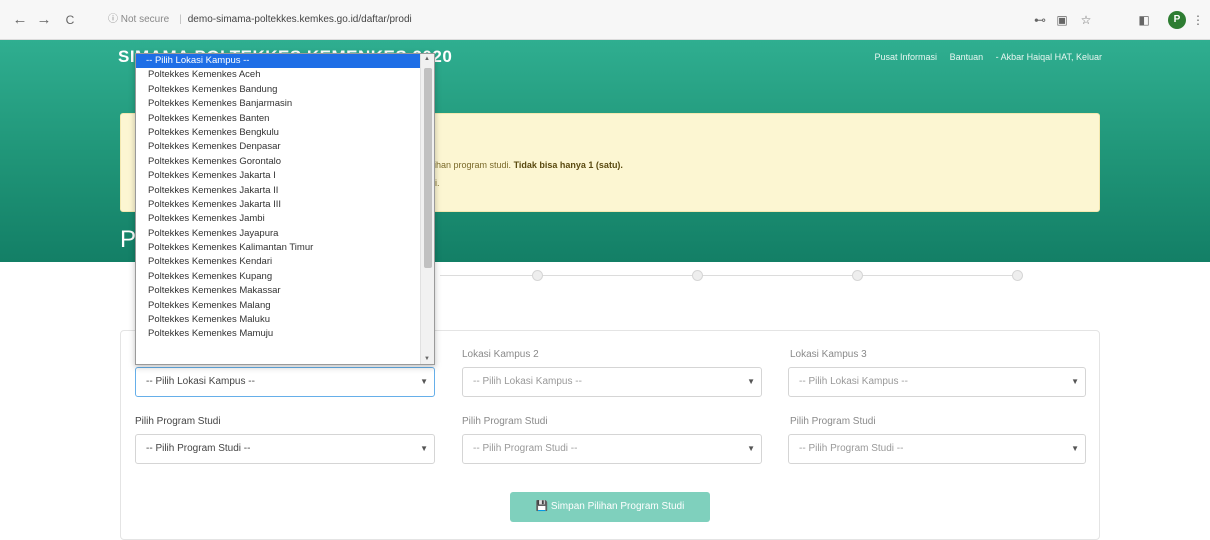 The height and width of the screenshot is (540, 1210). Describe the element at coordinates (128, 239) in the screenshot. I see `page-title: P` at that location.